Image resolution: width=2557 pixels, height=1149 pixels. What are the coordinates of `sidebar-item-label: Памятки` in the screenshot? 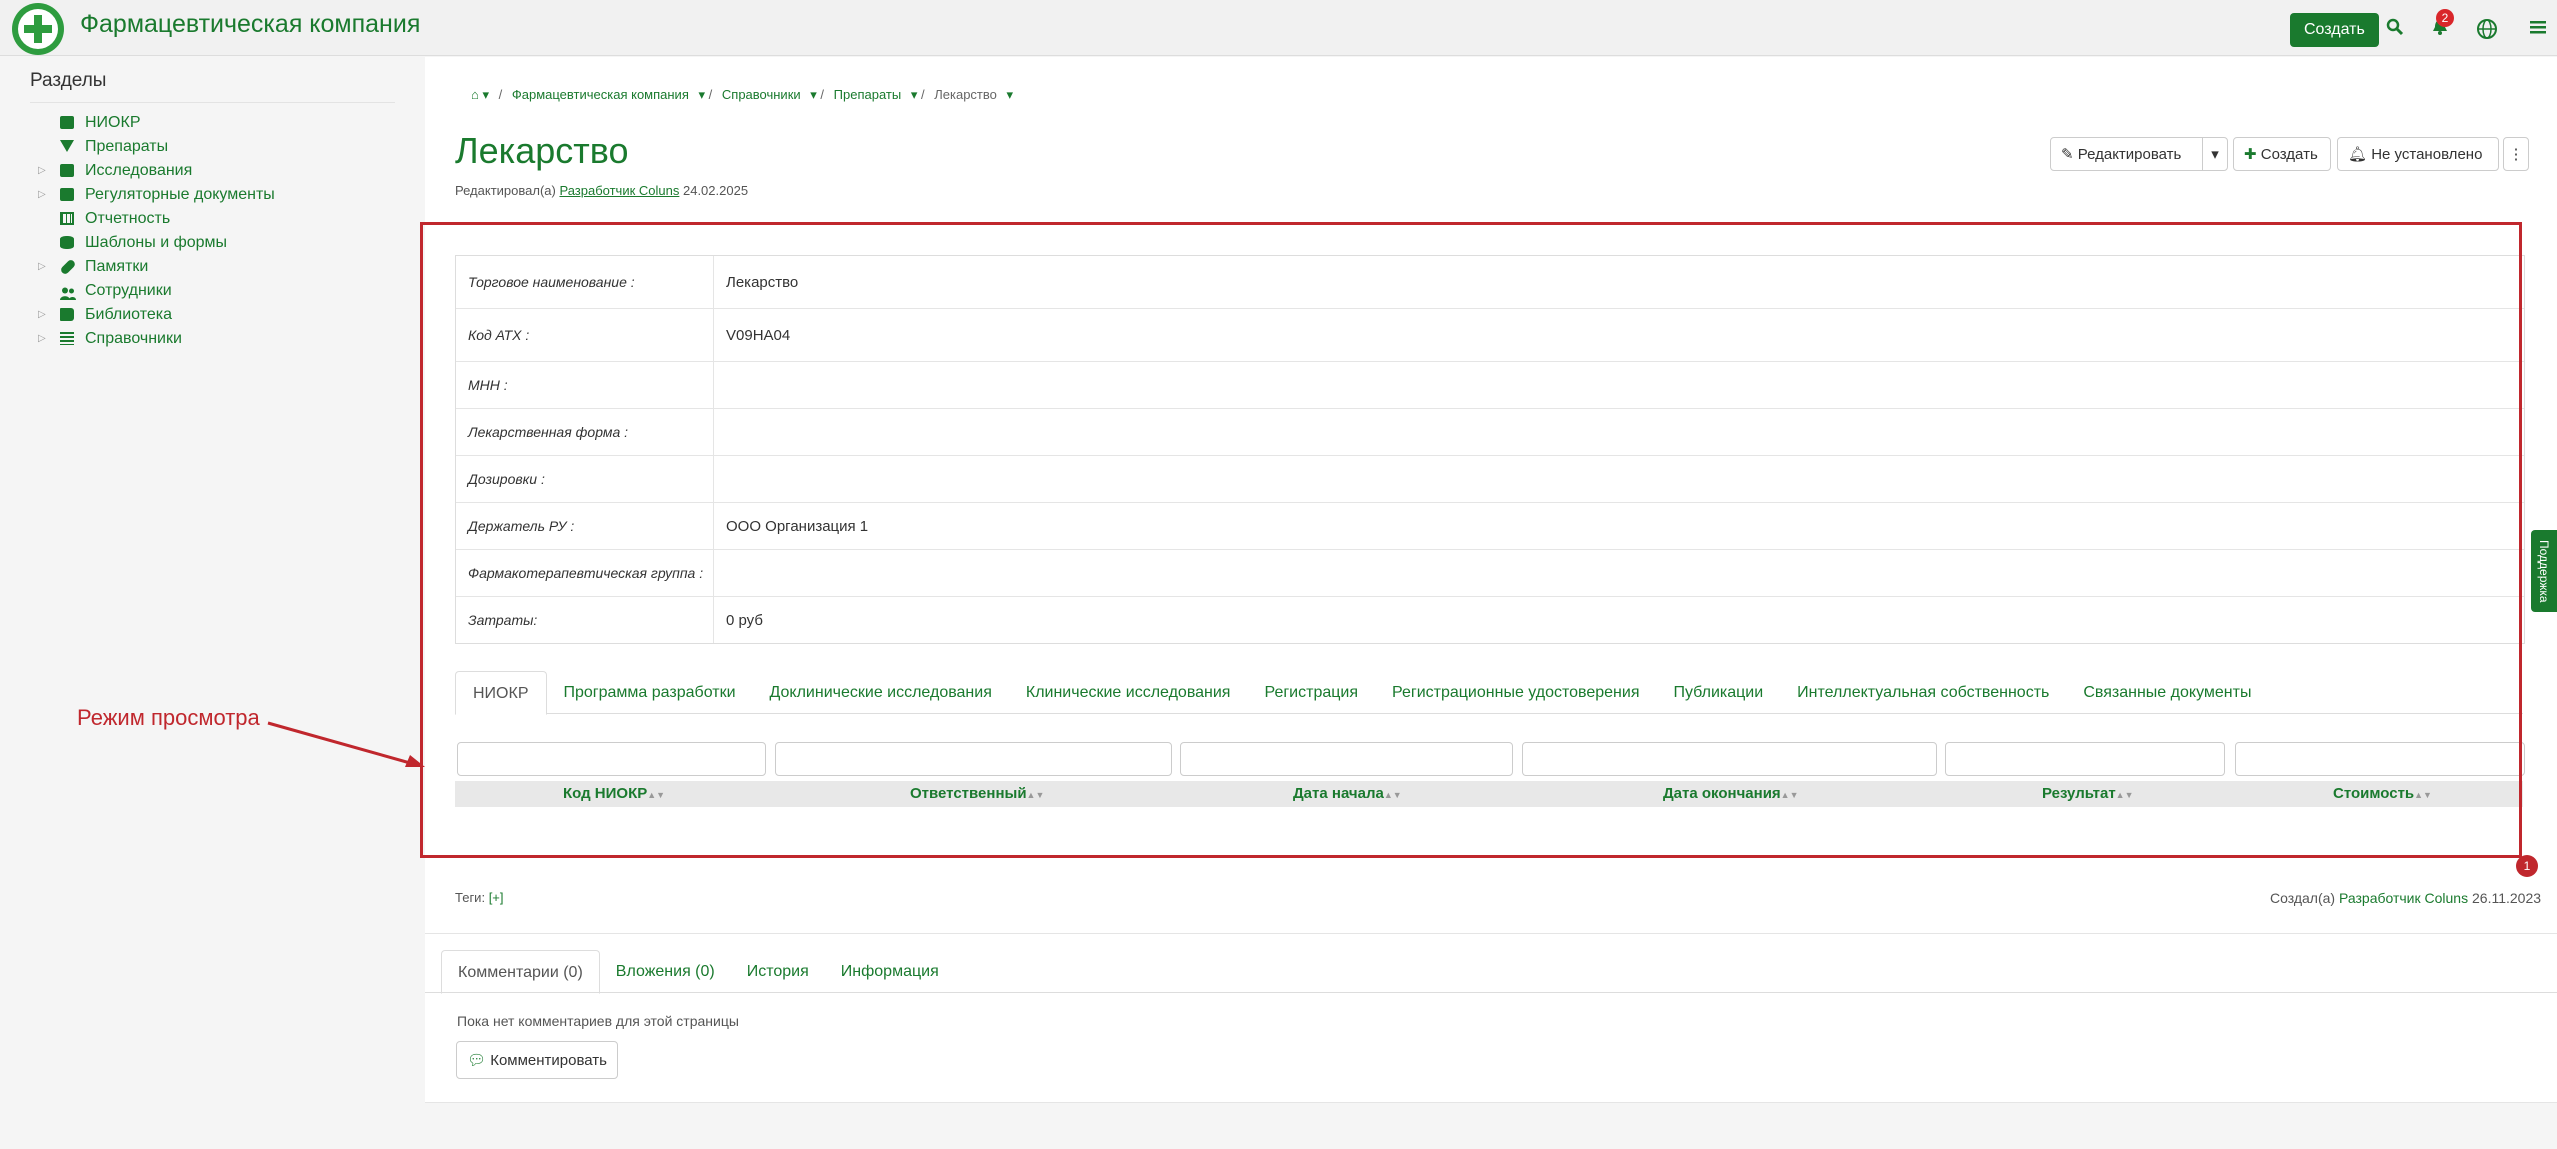 It's located at (116, 266).